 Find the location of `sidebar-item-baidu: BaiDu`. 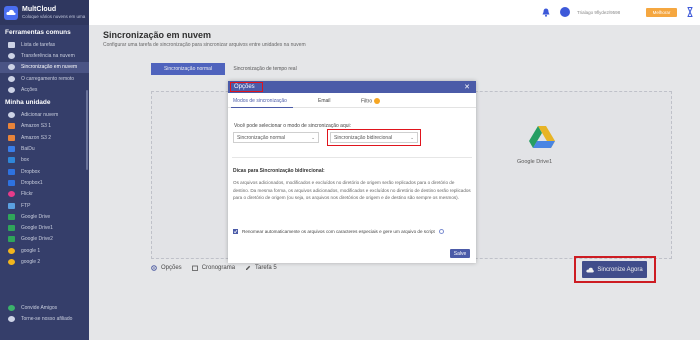

sidebar-item-baidu: BaiDu is located at coordinates (44, 148).